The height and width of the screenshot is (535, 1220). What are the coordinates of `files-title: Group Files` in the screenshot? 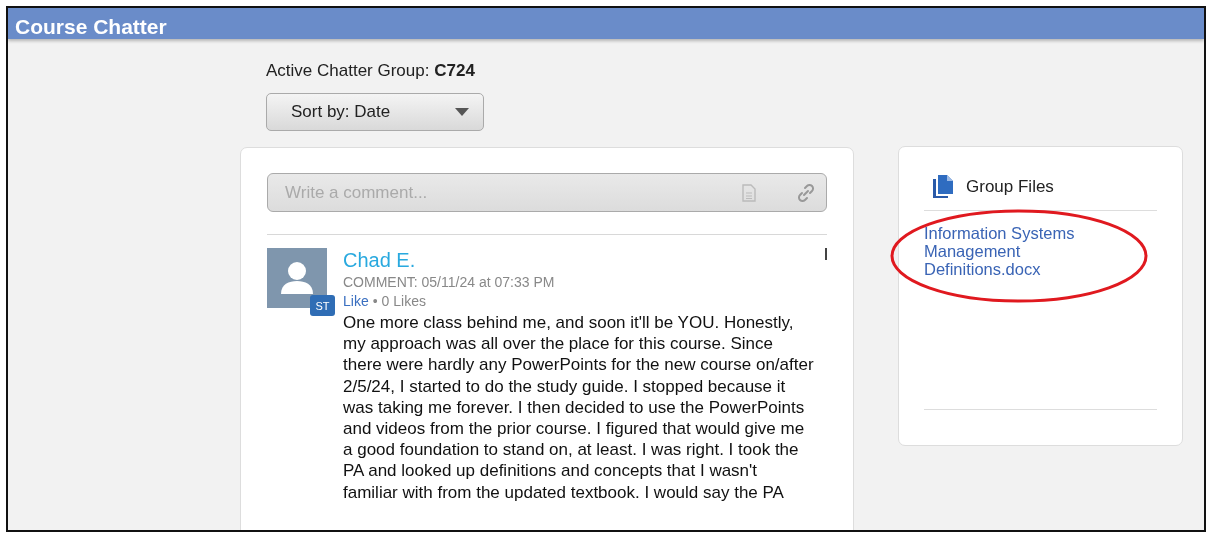 It's located at (1010, 187).